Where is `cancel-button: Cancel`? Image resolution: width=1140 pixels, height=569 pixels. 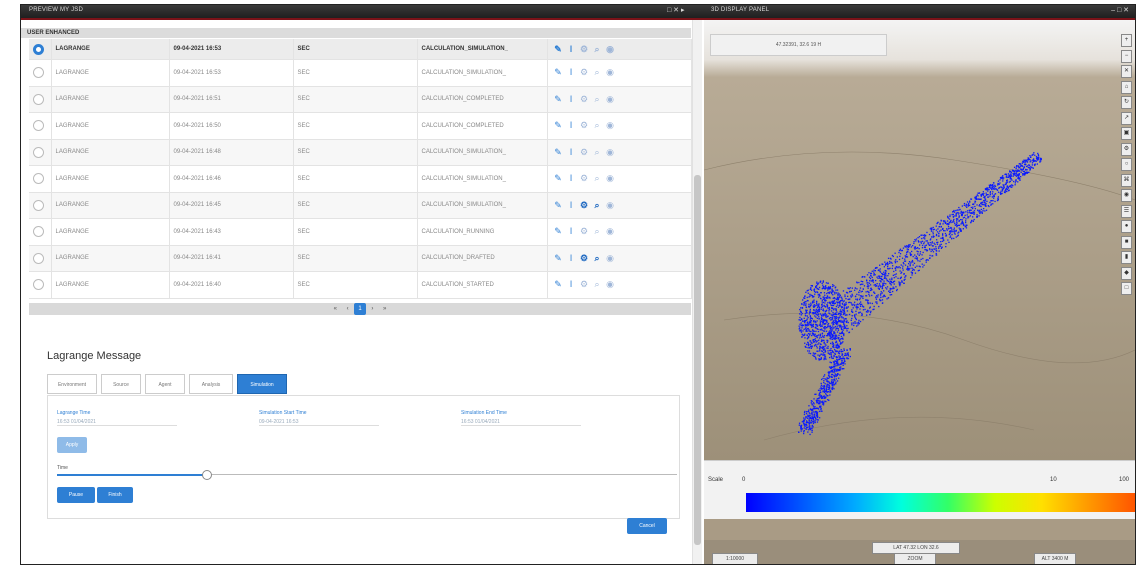
cancel-button: Cancel is located at coordinates (647, 526).